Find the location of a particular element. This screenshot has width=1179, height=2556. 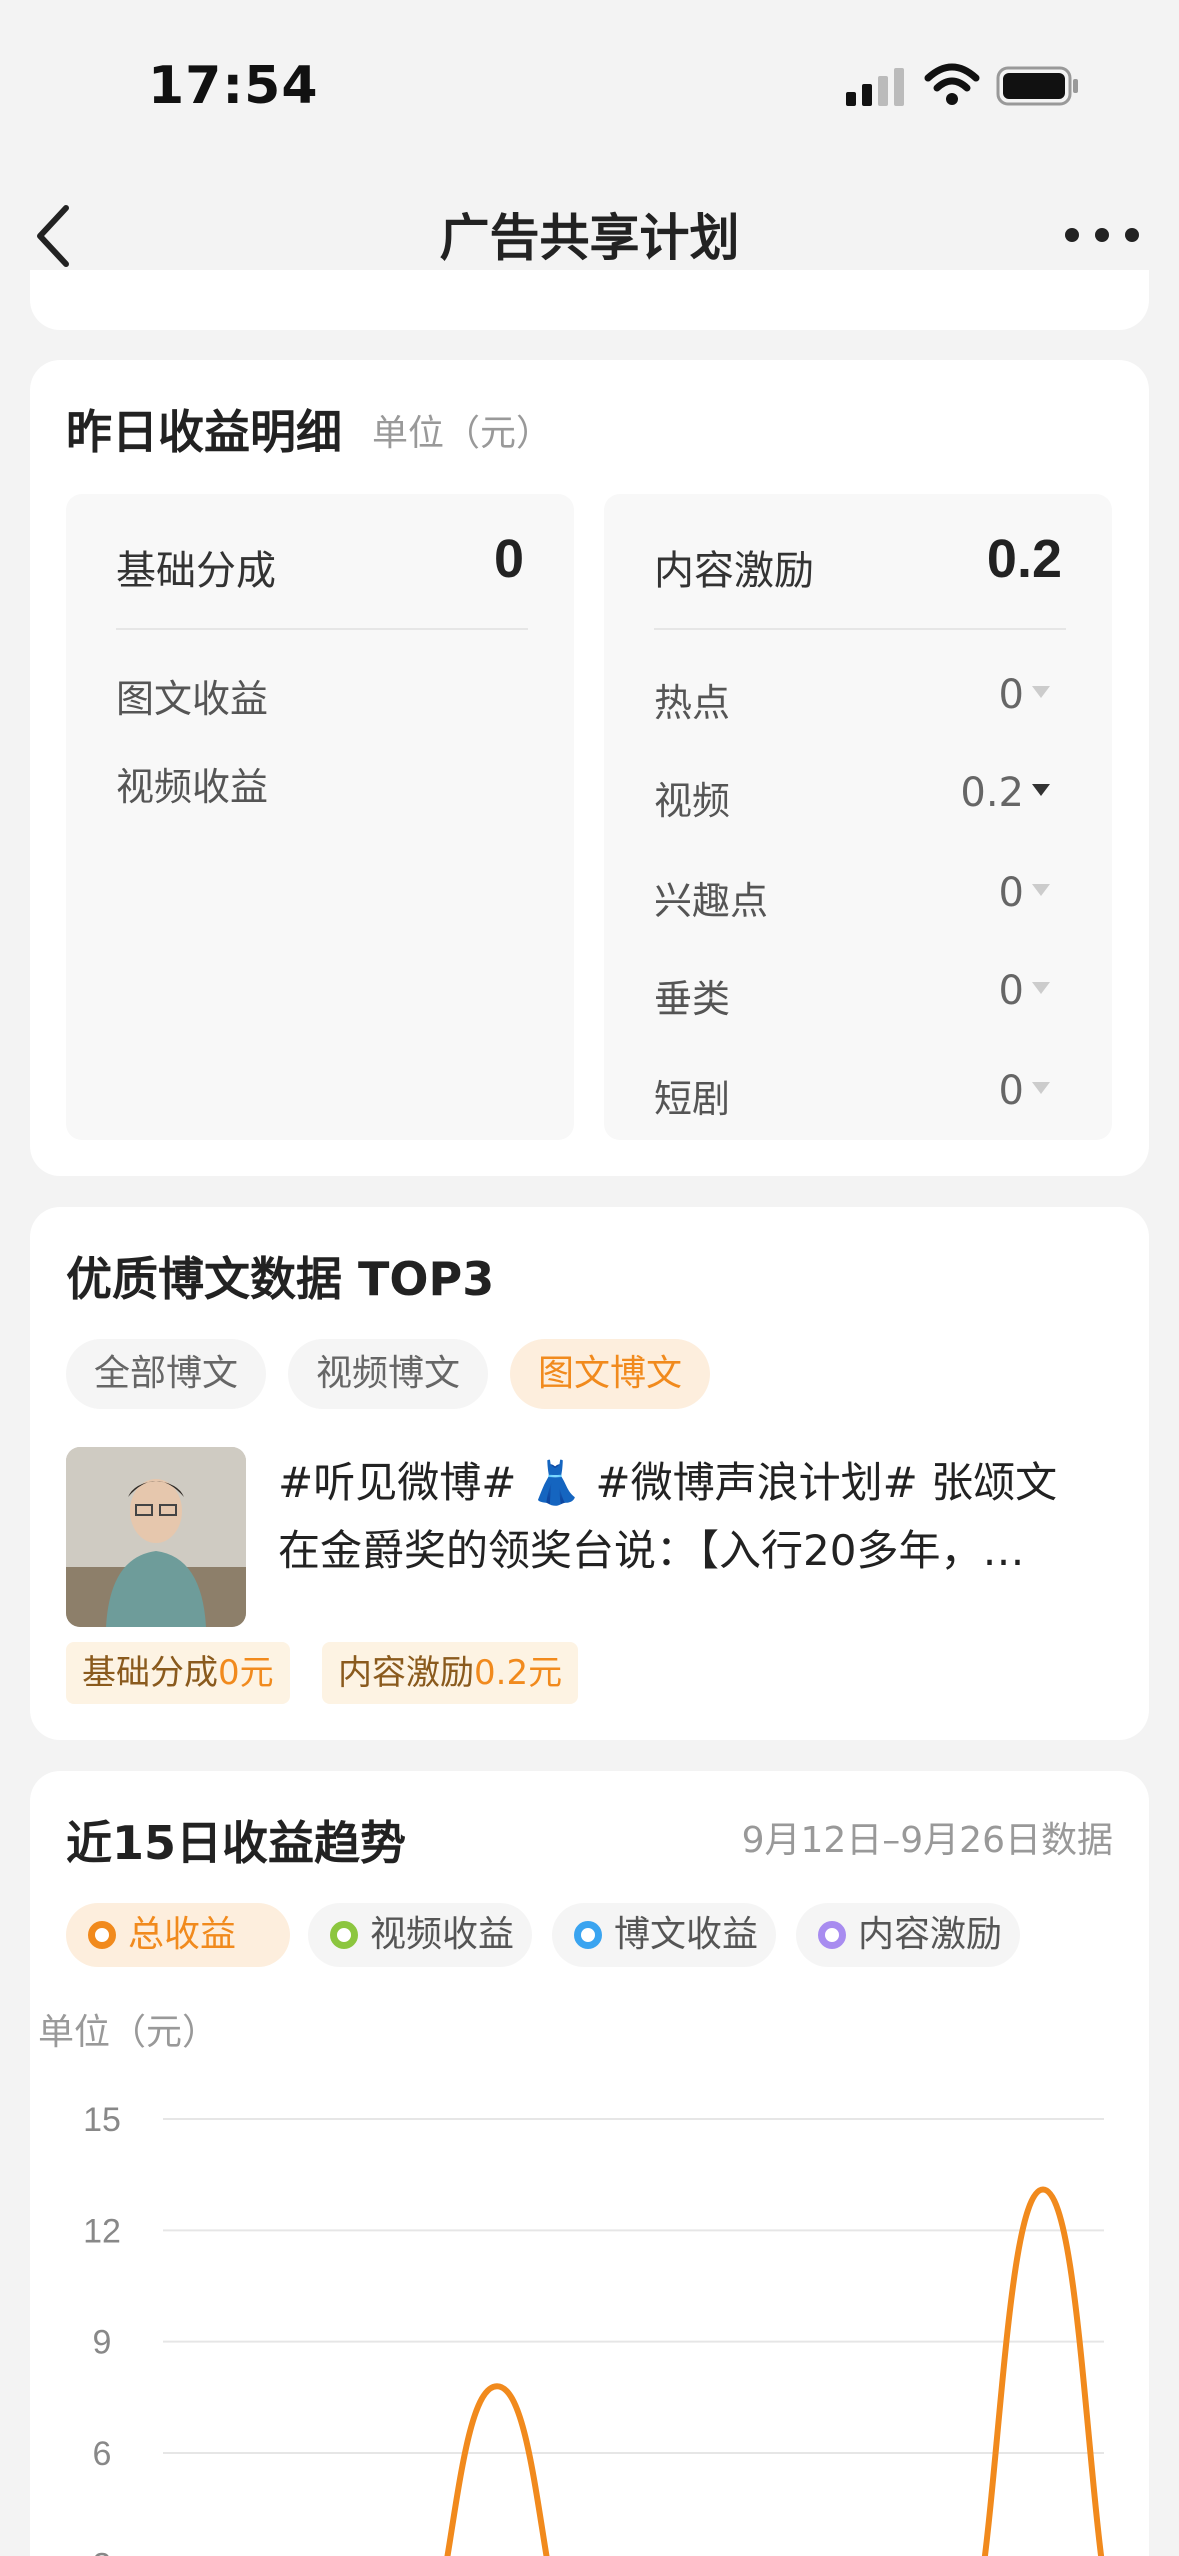

hot-value: 0 is located at coordinates (1011, 695).